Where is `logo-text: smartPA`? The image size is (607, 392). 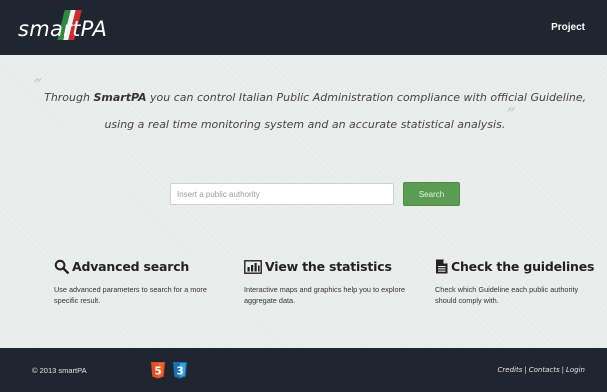 logo-text: smartPA is located at coordinates (63, 28).